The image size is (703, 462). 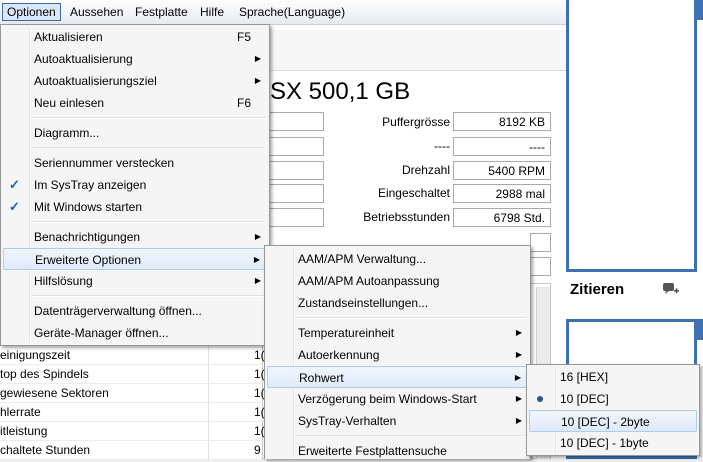 I want to click on attribute-name: top des Spindels, so click(x=44, y=374).